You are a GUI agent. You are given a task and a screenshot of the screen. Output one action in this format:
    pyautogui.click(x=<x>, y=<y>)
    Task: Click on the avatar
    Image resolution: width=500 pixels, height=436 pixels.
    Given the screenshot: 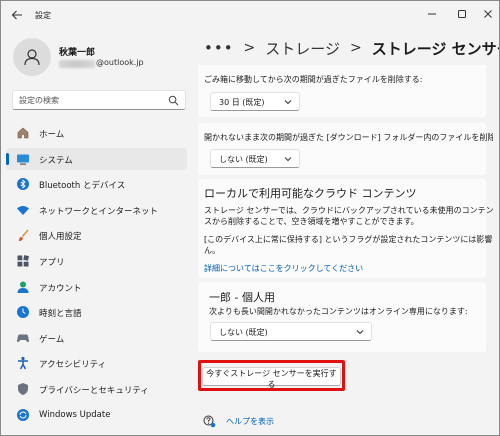 What is the action you would take?
    pyautogui.click(x=32, y=57)
    